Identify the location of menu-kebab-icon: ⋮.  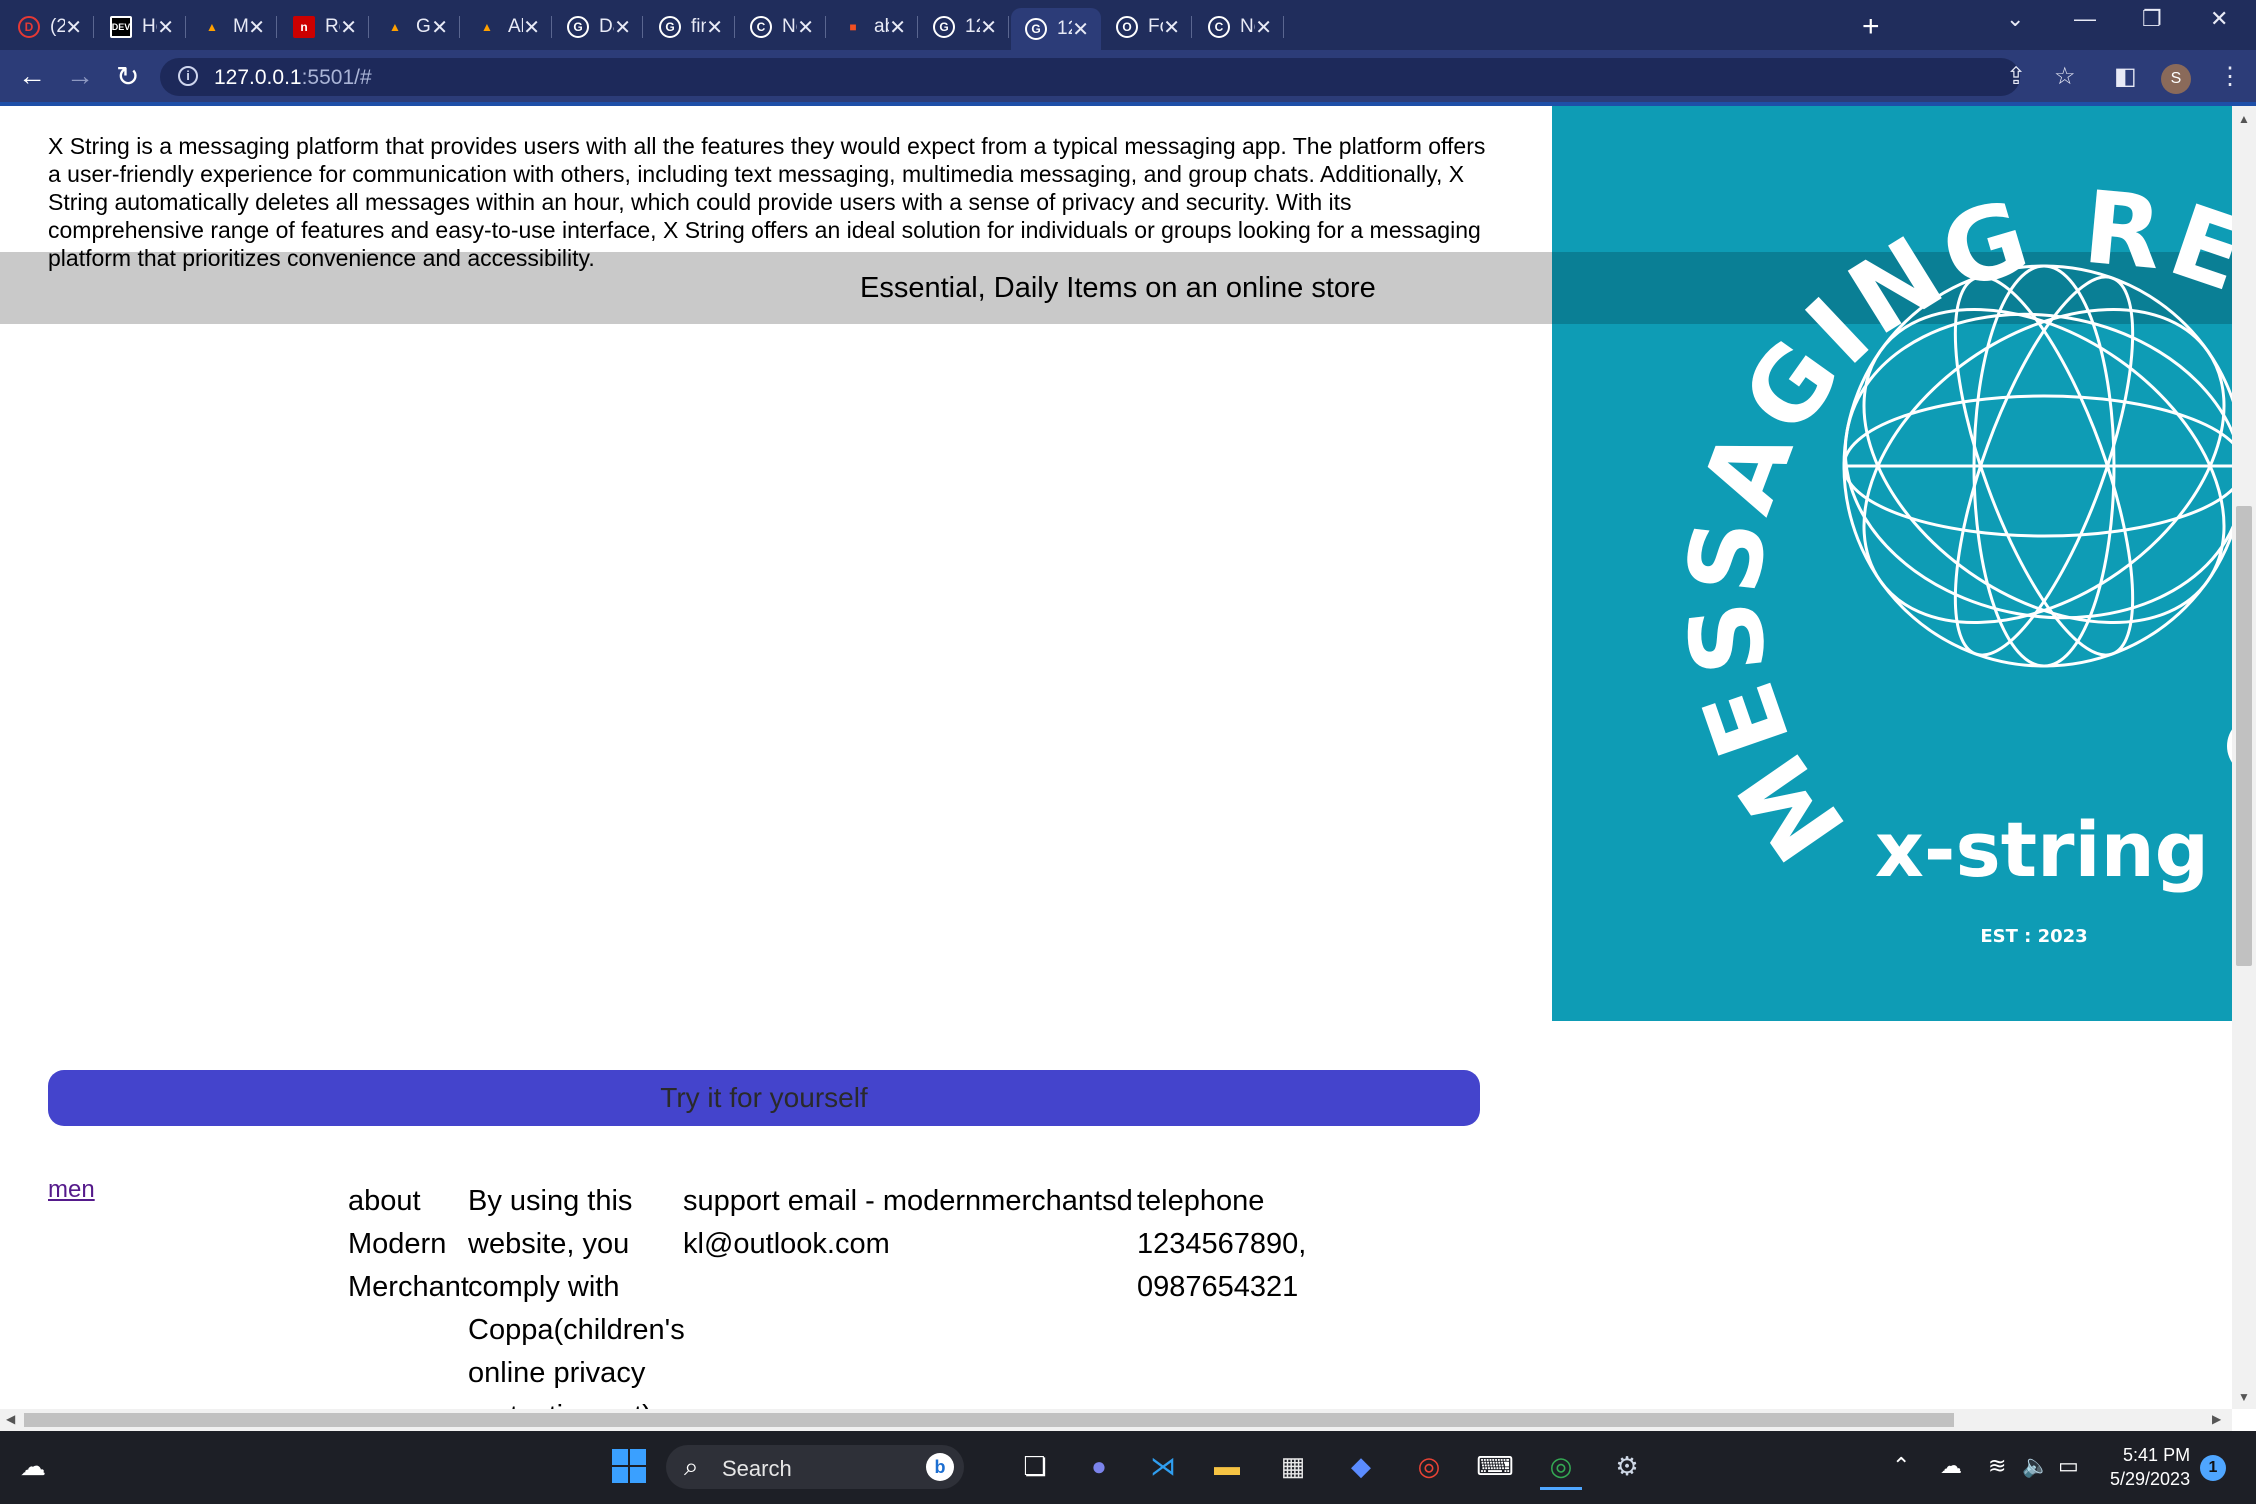
(2230, 76).